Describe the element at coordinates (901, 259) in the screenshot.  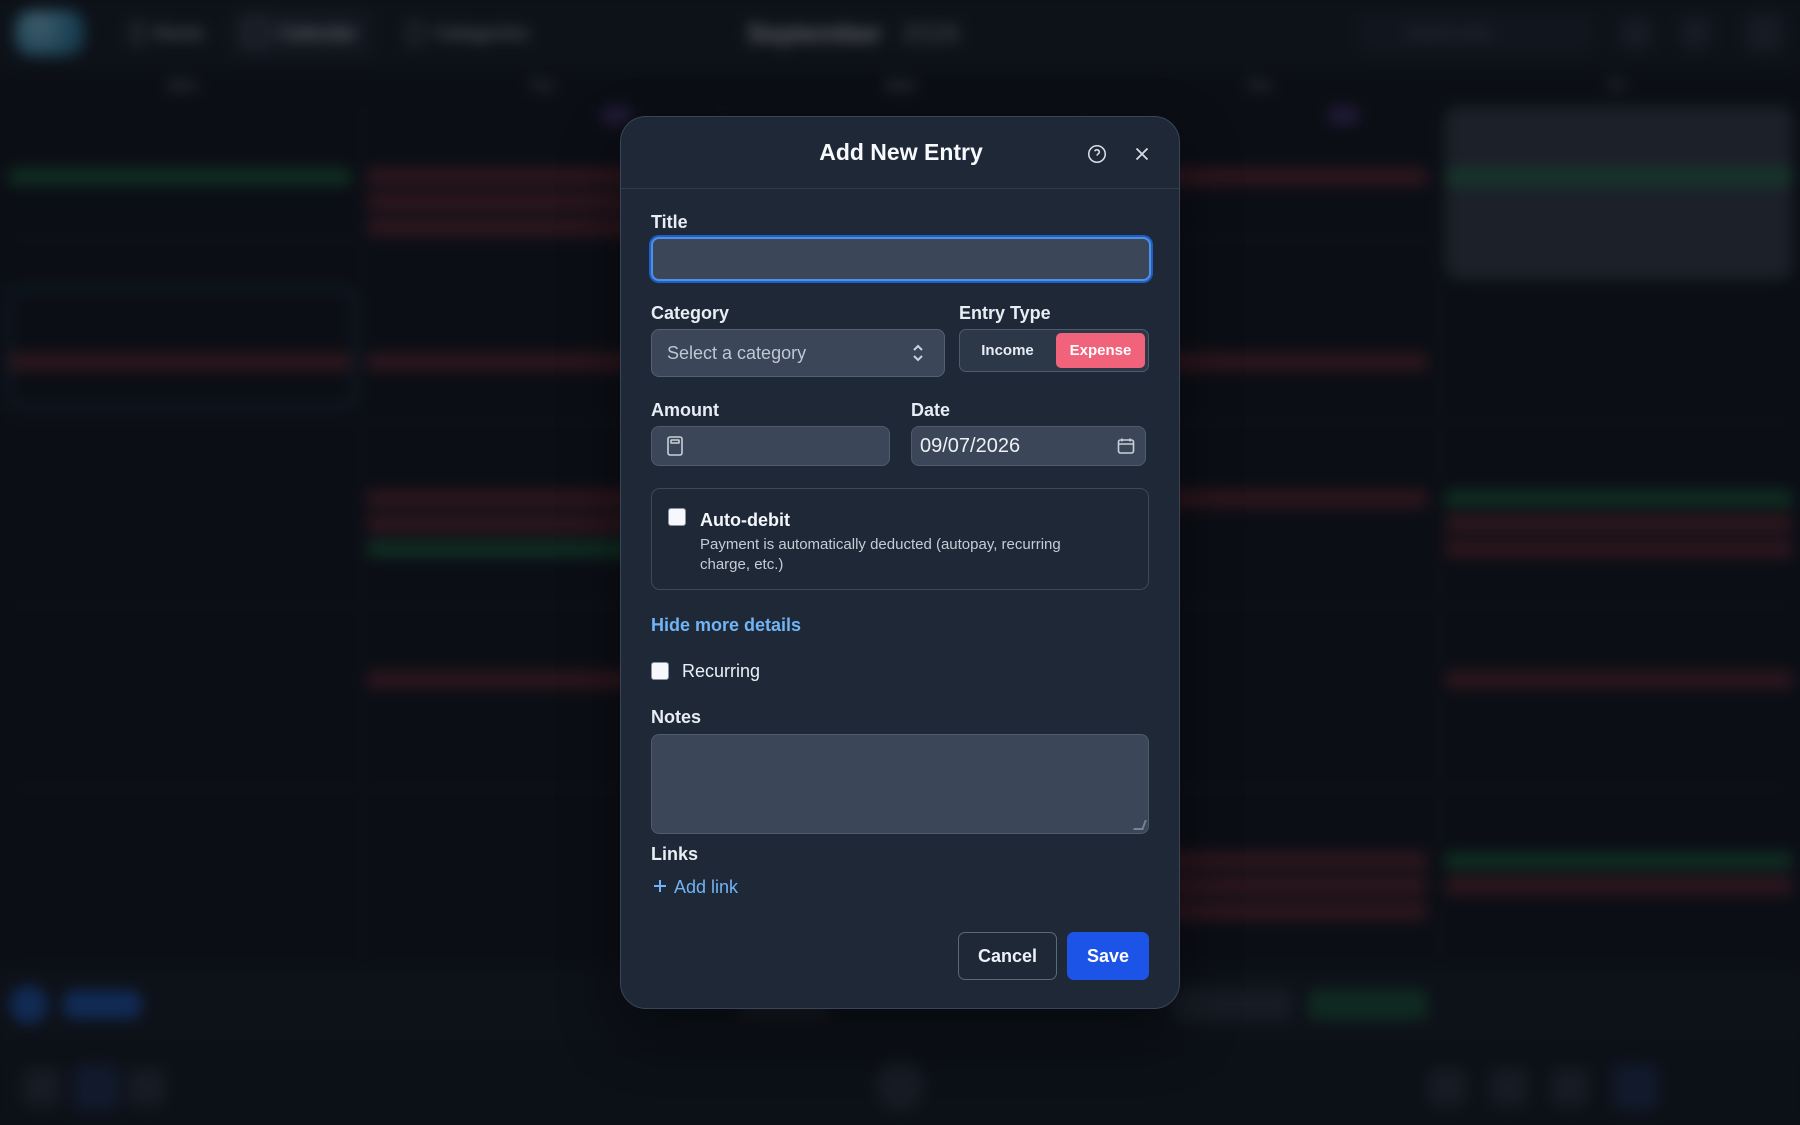
I see `title-input` at that location.